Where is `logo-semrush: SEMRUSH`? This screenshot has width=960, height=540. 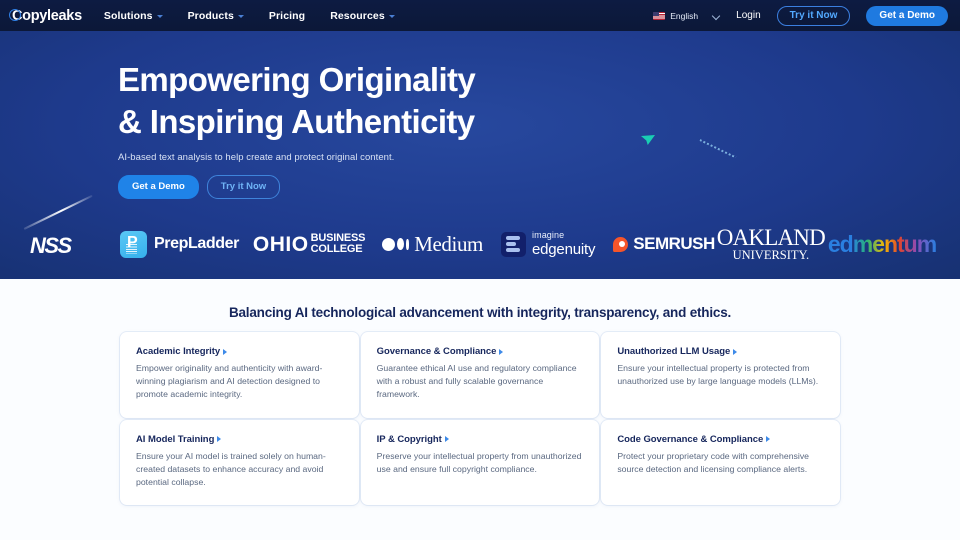 logo-semrush: SEMRUSH is located at coordinates (662, 244).